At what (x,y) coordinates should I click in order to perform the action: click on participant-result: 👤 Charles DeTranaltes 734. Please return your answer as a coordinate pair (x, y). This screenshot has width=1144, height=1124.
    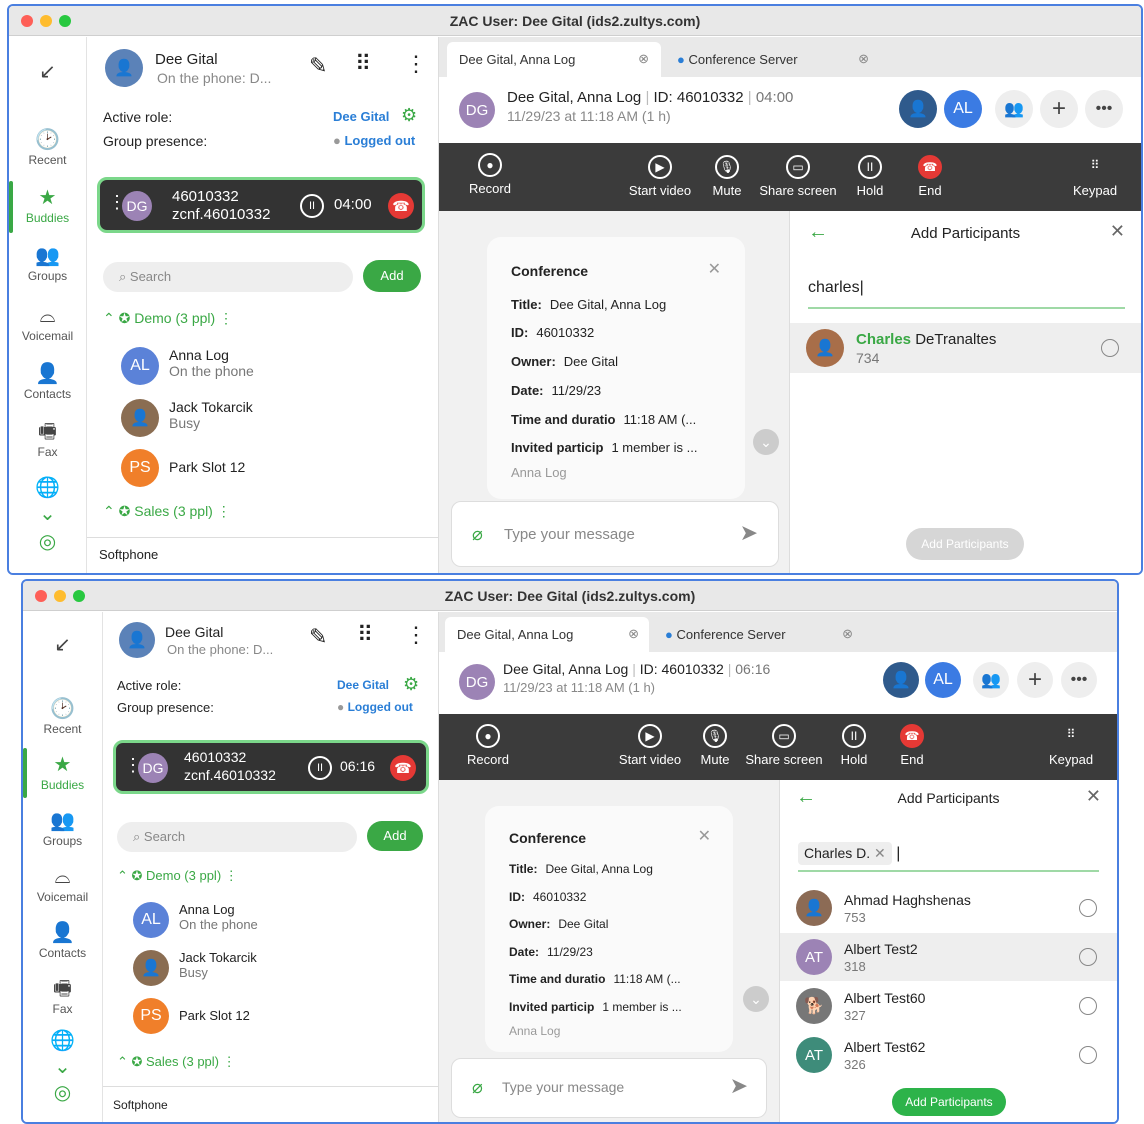
    Looking at the image, I should click on (965, 348).